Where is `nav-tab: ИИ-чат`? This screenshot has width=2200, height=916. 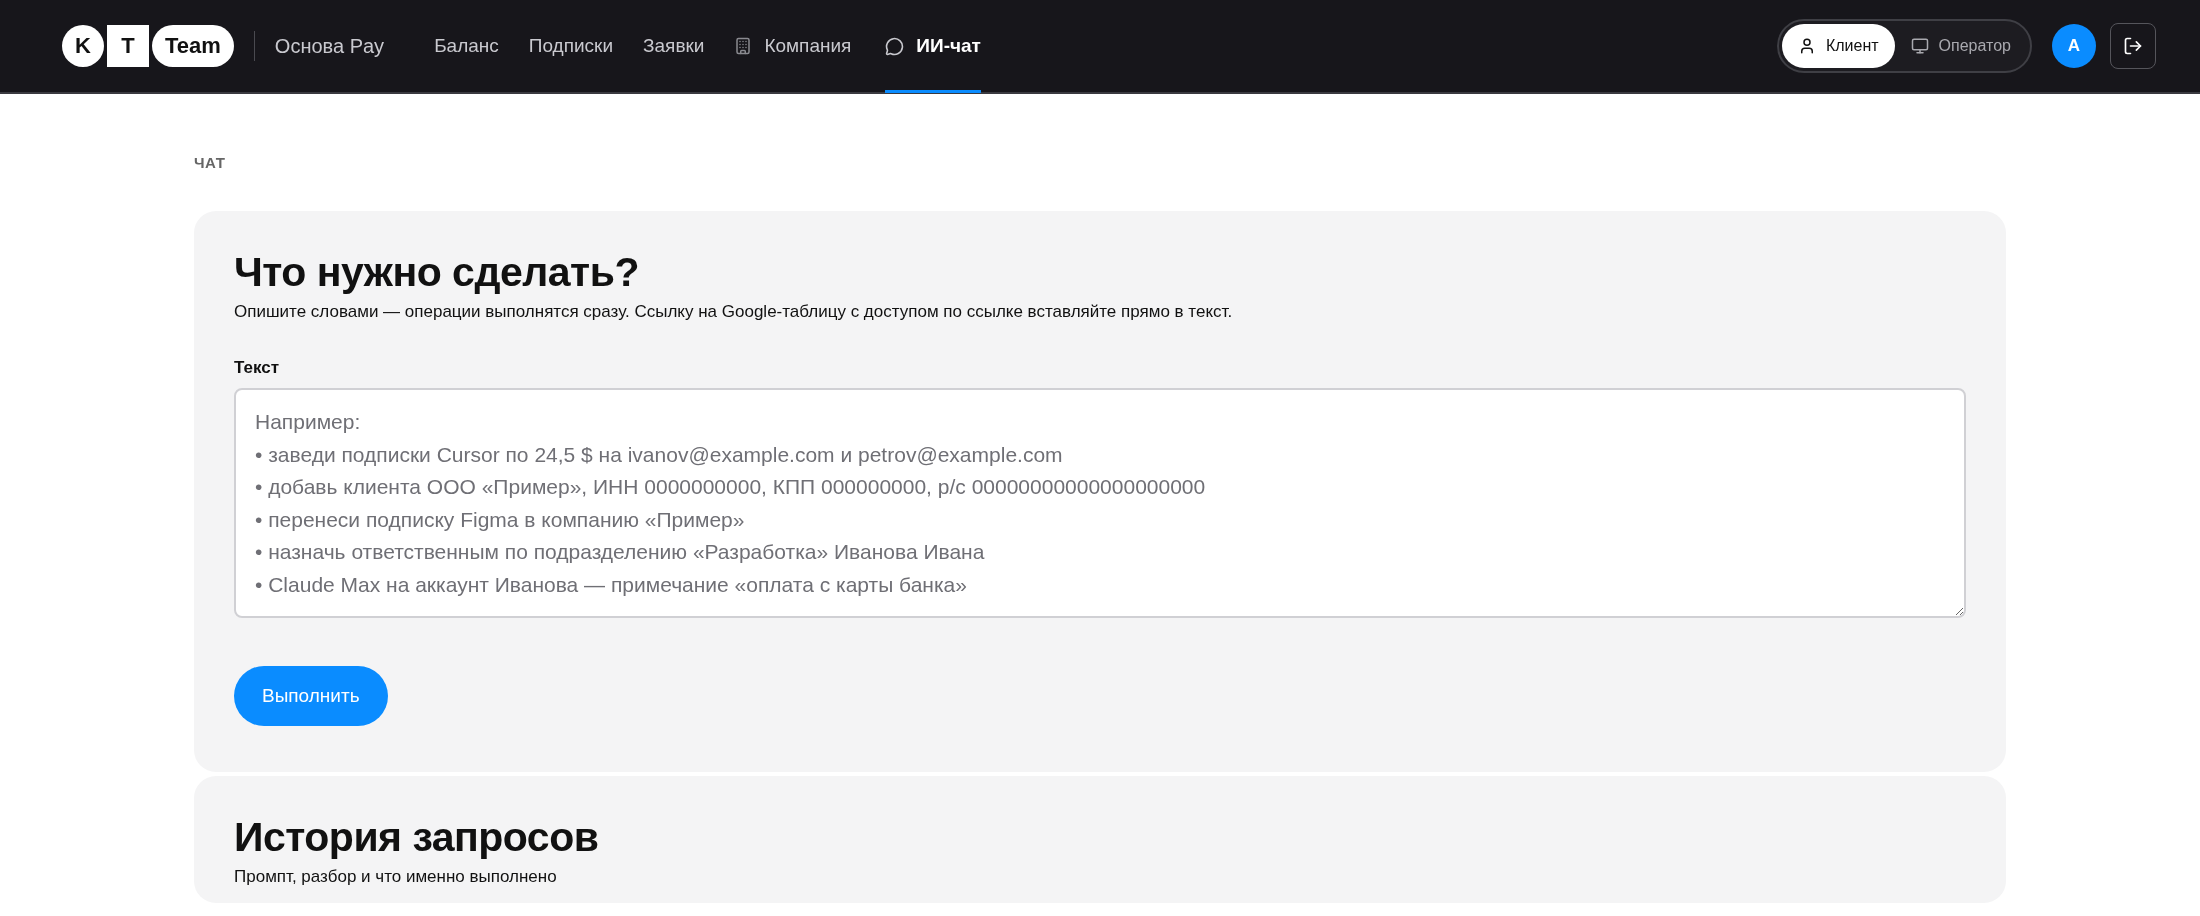
nav-tab: ИИ-чат is located at coordinates (933, 46).